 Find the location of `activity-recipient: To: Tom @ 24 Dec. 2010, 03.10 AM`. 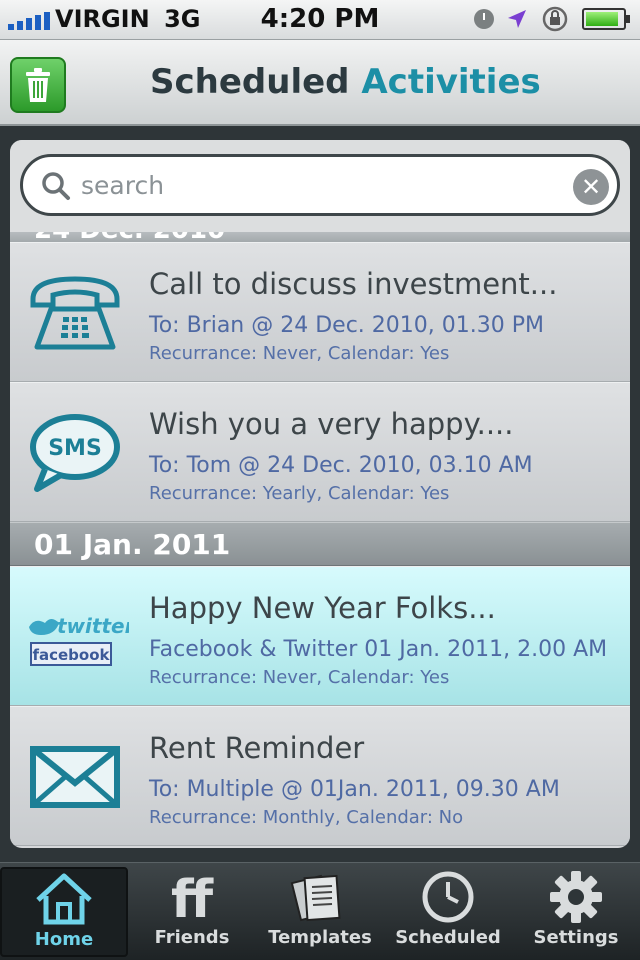

activity-recipient: To: Tom @ 24 Dec. 2010, 03.10 AM is located at coordinates (341, 465).